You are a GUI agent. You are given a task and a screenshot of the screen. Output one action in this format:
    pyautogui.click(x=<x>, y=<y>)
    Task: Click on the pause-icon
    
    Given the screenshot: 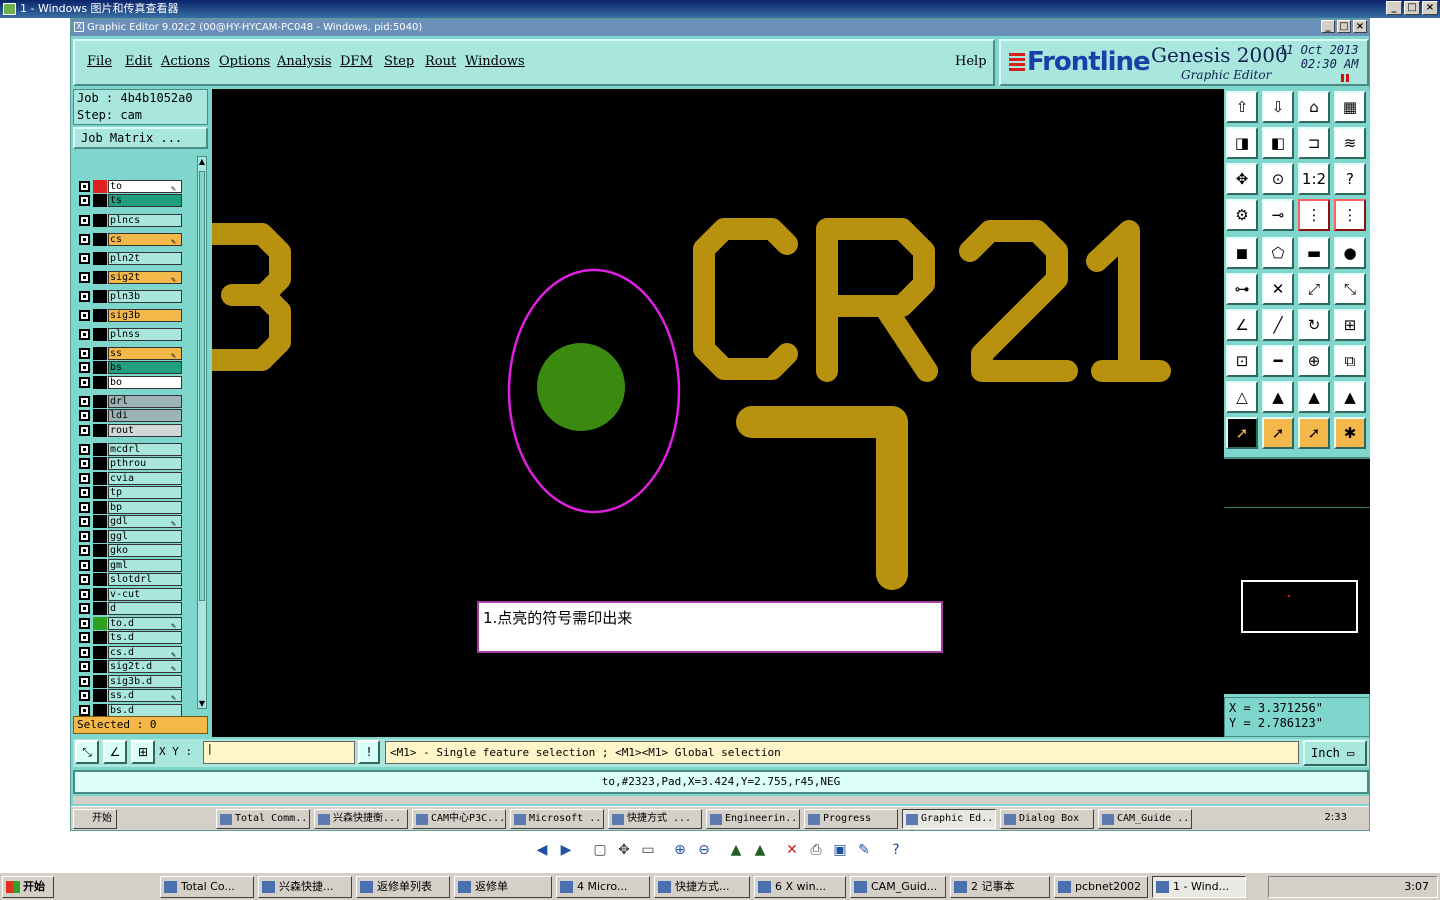 What is the action you would take?
    pyautogui.click(x=1345, y=78)
    